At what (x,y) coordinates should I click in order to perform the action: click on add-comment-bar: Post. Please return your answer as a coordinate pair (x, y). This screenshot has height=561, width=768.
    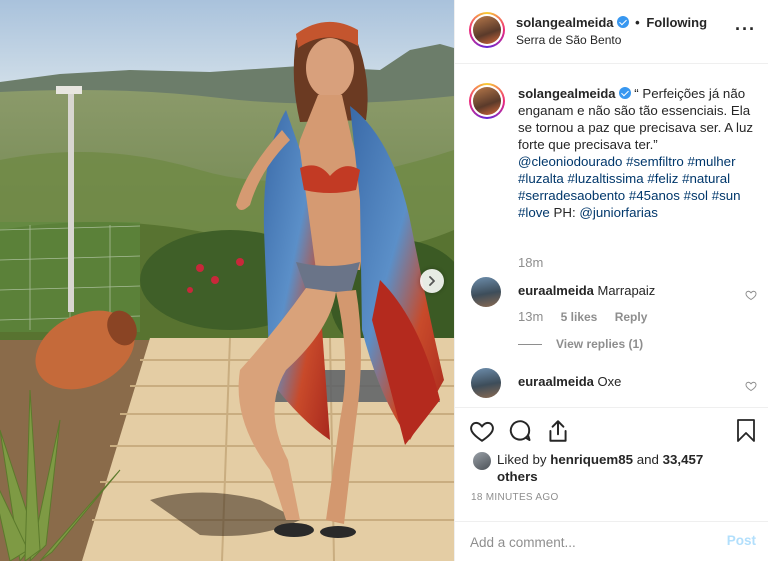
    Looking at the image, I should click on (611, 541).